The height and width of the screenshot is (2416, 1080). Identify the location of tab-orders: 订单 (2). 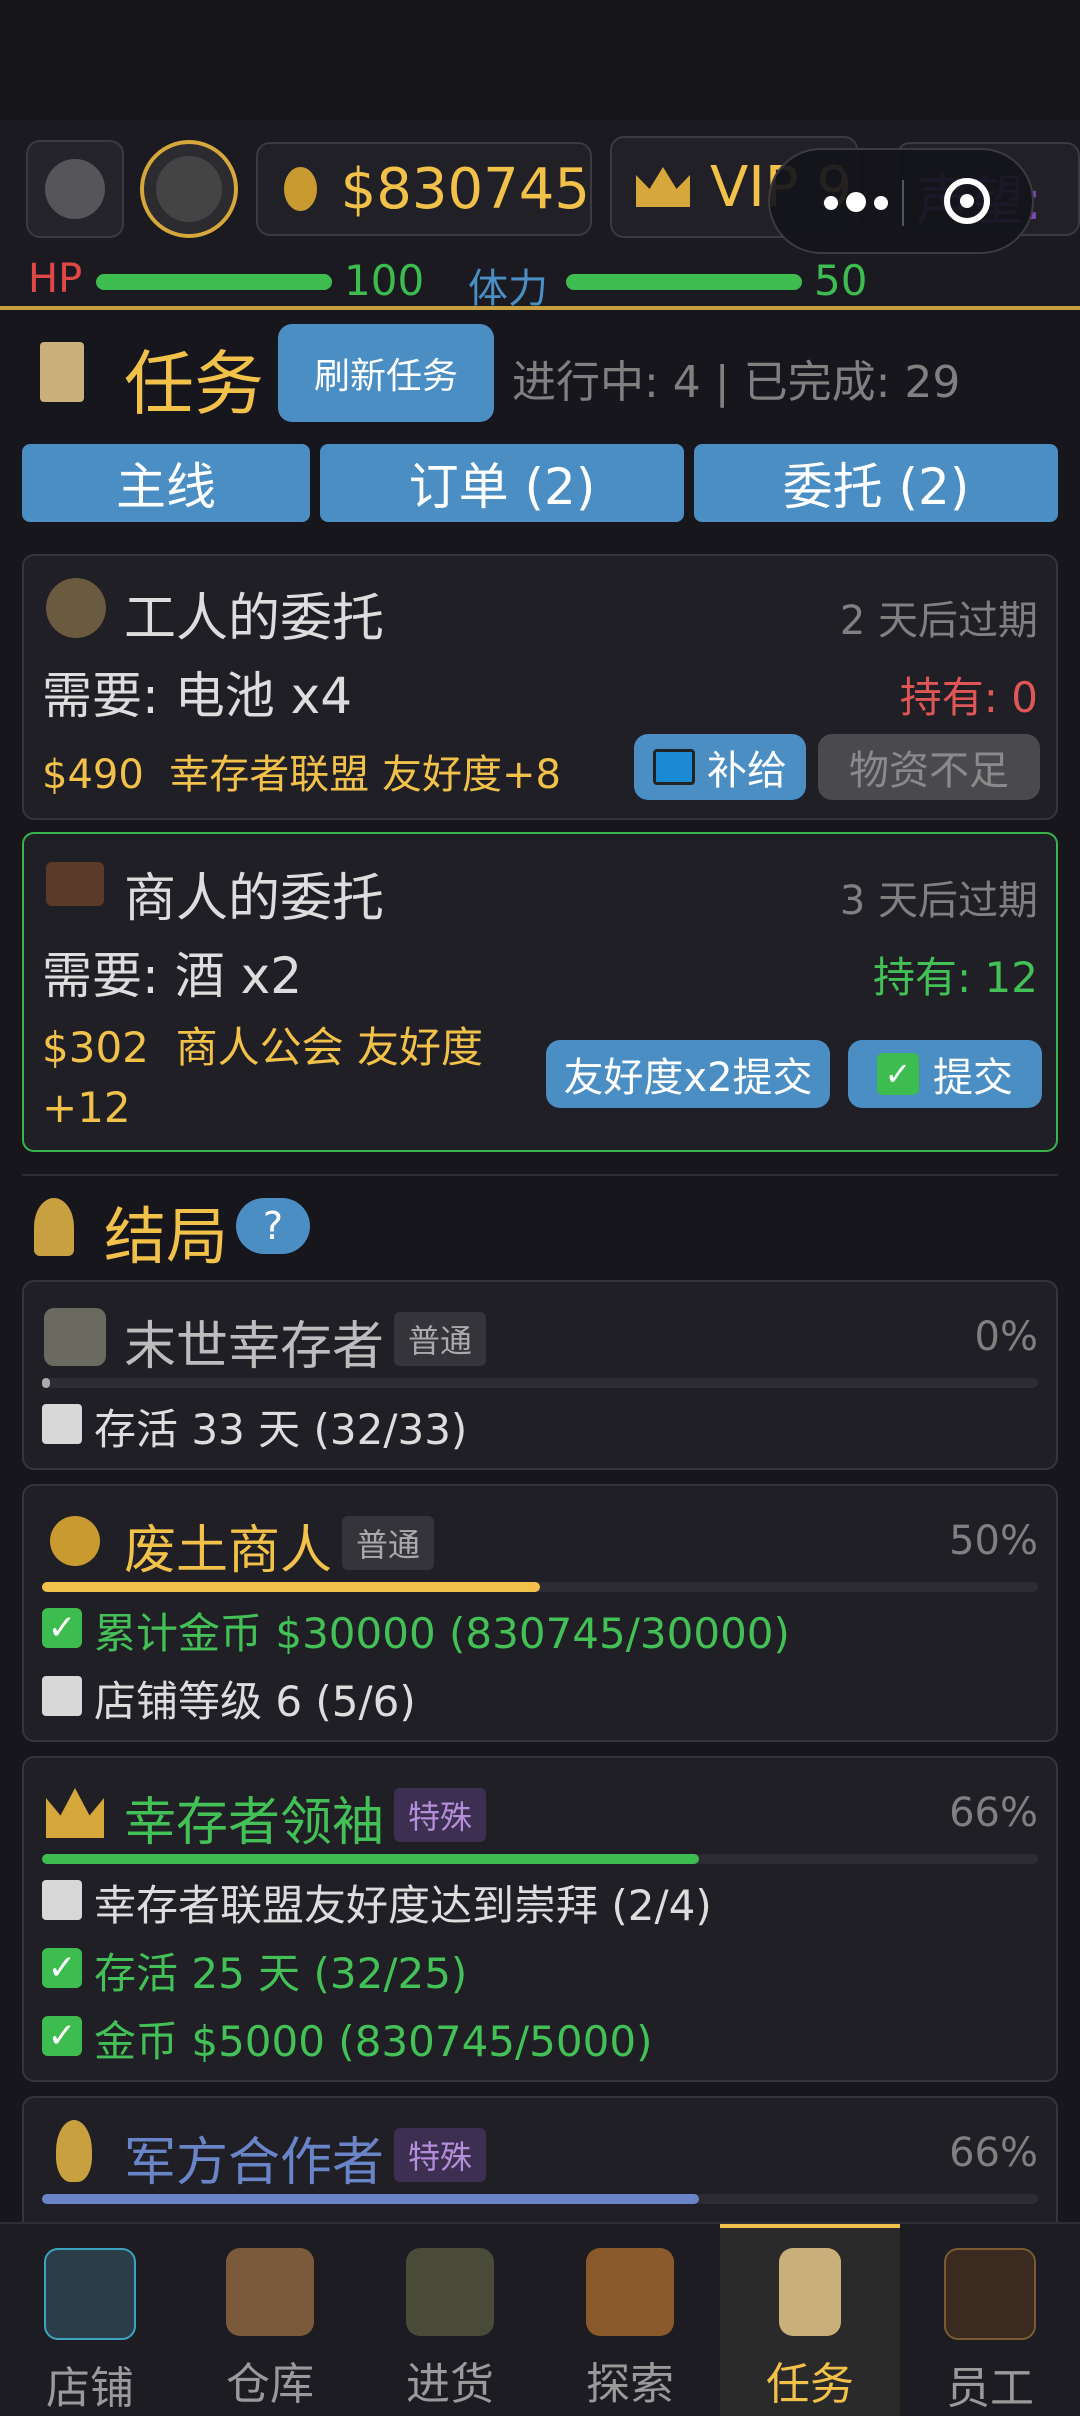
(502, 483).